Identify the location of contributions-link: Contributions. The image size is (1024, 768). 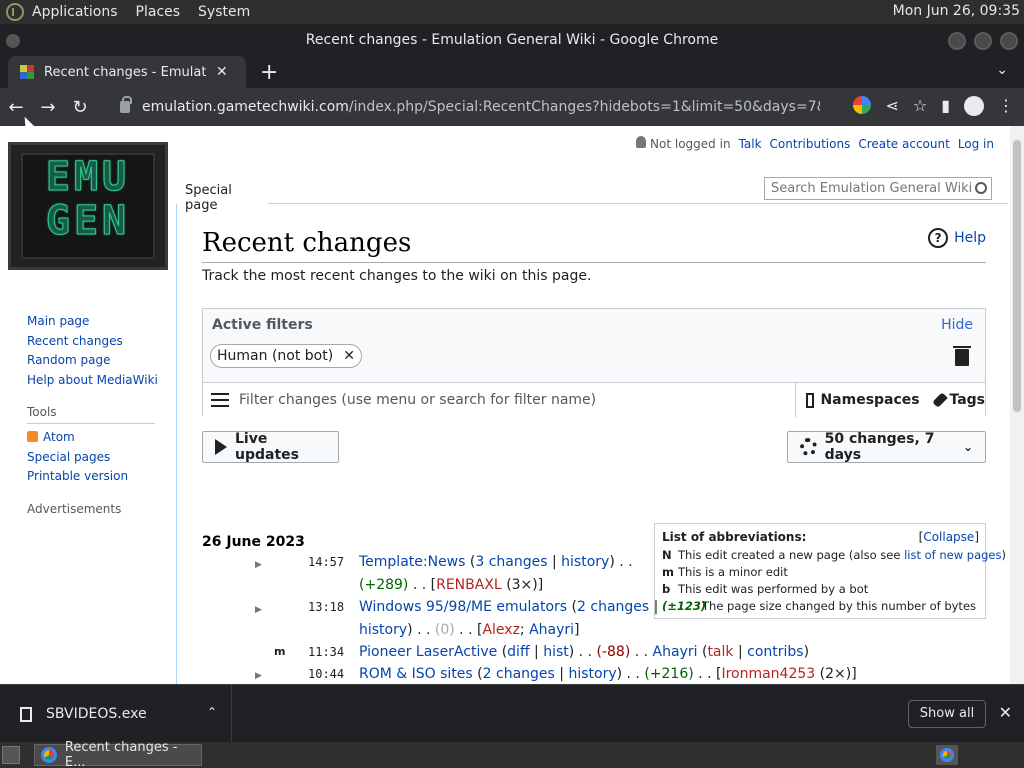
(810, 144).